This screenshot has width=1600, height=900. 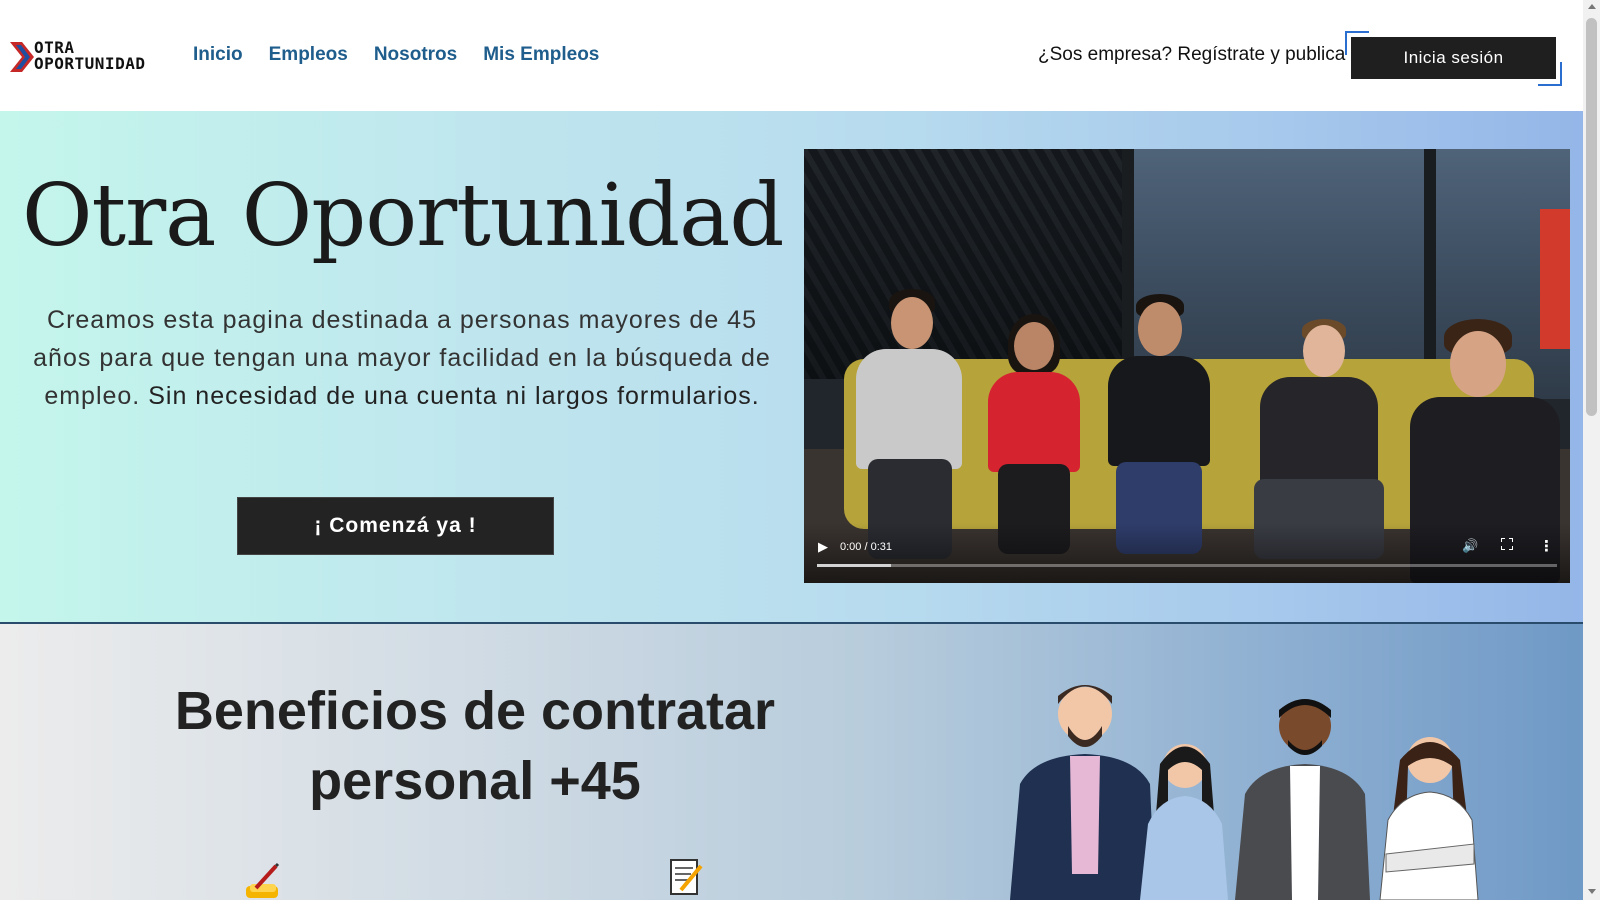 I want to click on login-button: Inicia sesión, so click(x=1453, y=58).